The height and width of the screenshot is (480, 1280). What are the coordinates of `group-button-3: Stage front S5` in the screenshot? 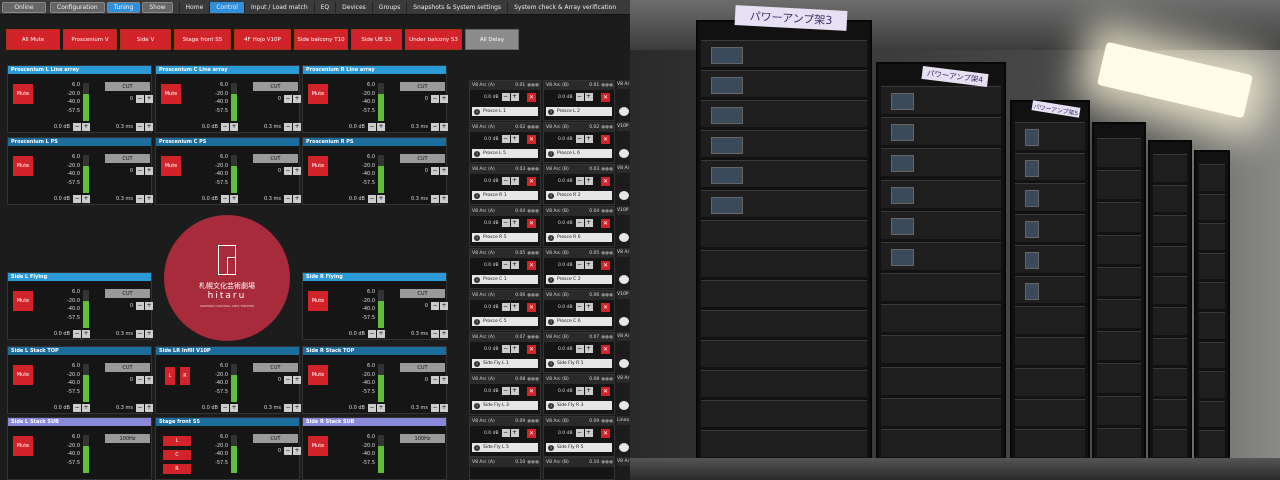 It's located at (202, 39).